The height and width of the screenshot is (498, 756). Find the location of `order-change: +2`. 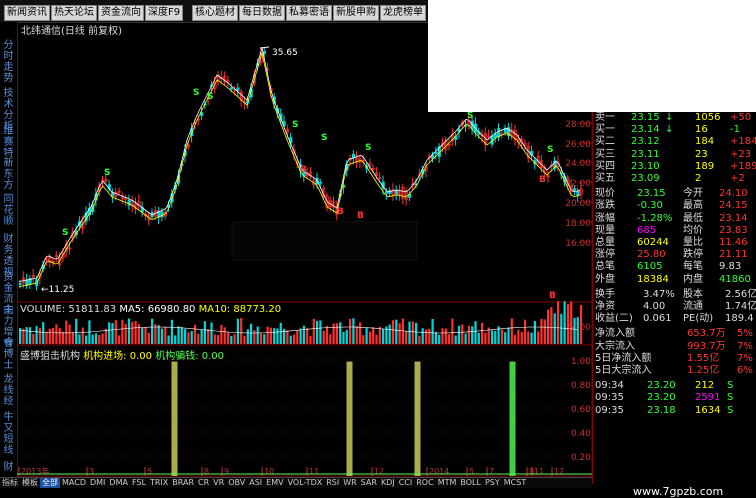

order-change: +2 is located at coordinates (737, 178).